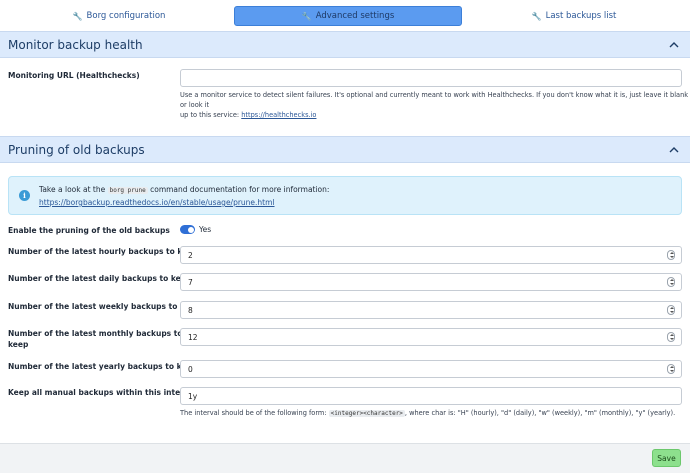 The width and height of the screenshot is (690, 473). What do you see at coordinates (431, 396) in the screenshot?
I see `manual-interval-input: 1y` at bounding box center [431, 396].